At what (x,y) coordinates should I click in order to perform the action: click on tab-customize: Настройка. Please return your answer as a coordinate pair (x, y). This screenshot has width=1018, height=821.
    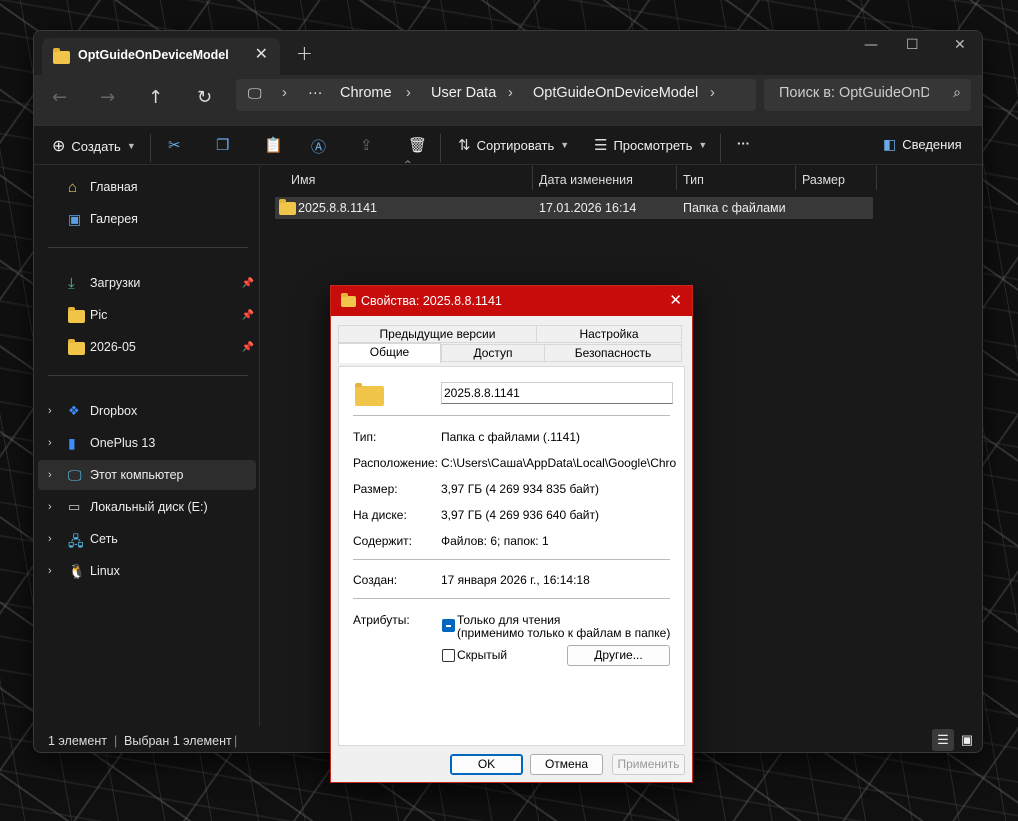
    Looking at the image, I should click on (609, 334).